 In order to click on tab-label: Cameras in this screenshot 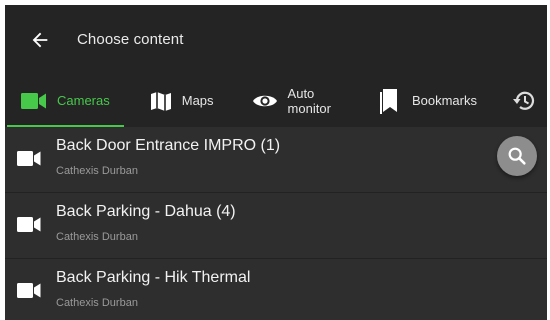, I will do `click(83, 100)`.